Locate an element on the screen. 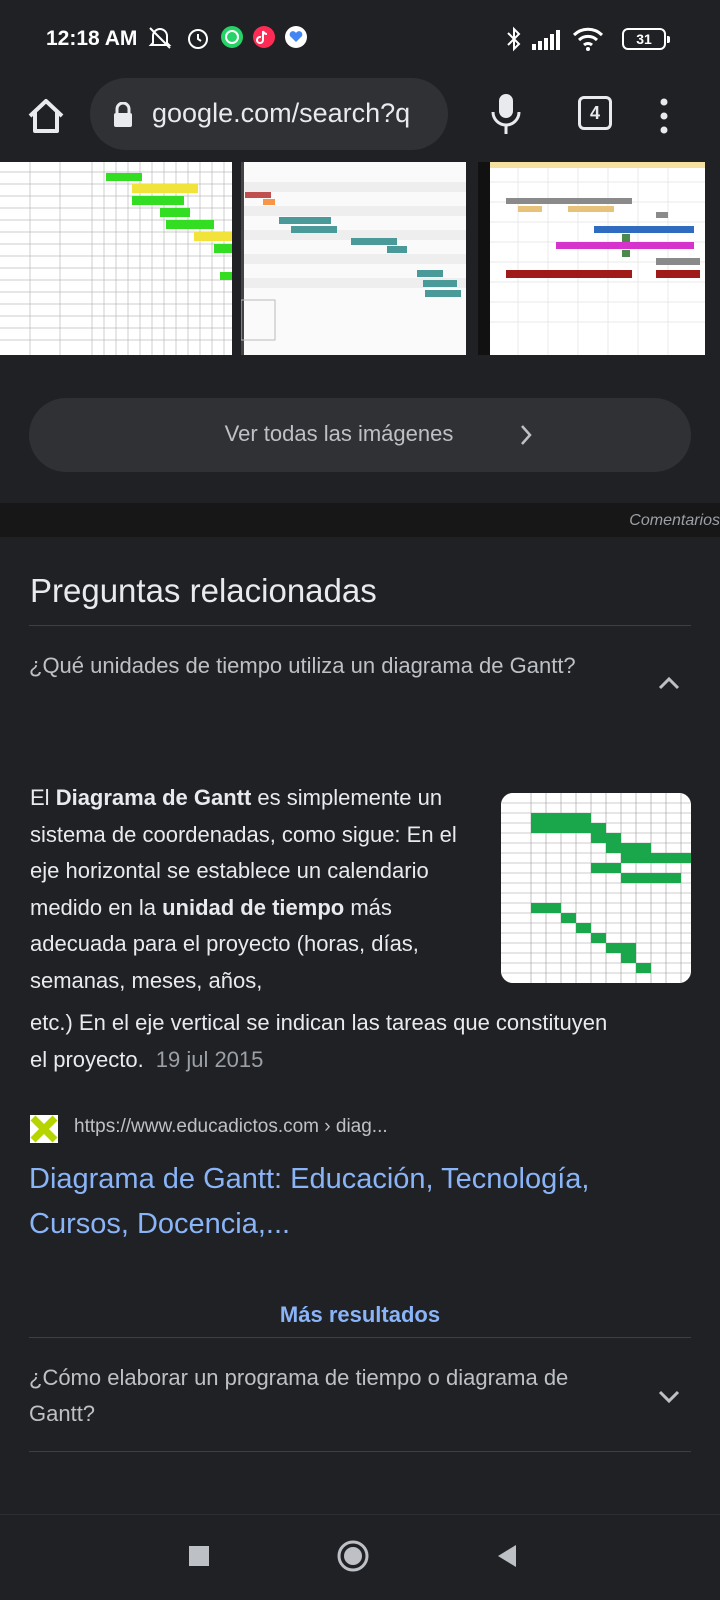  chevron-down-icon is located at coordinates (669, 1397).